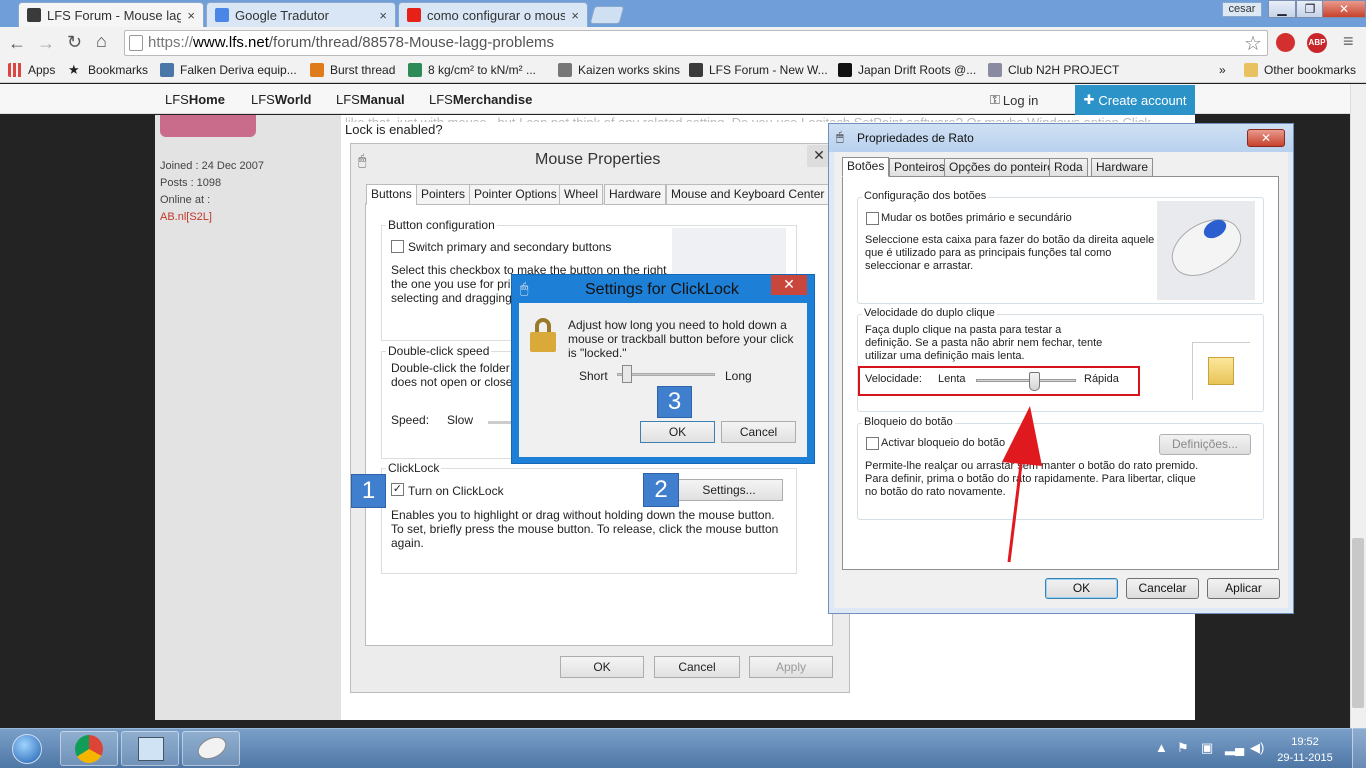 The height and width of the screenshot is (768, 1366). I want to click on bookmark-kaizen: Kaizen works skins, so click(619, 70).